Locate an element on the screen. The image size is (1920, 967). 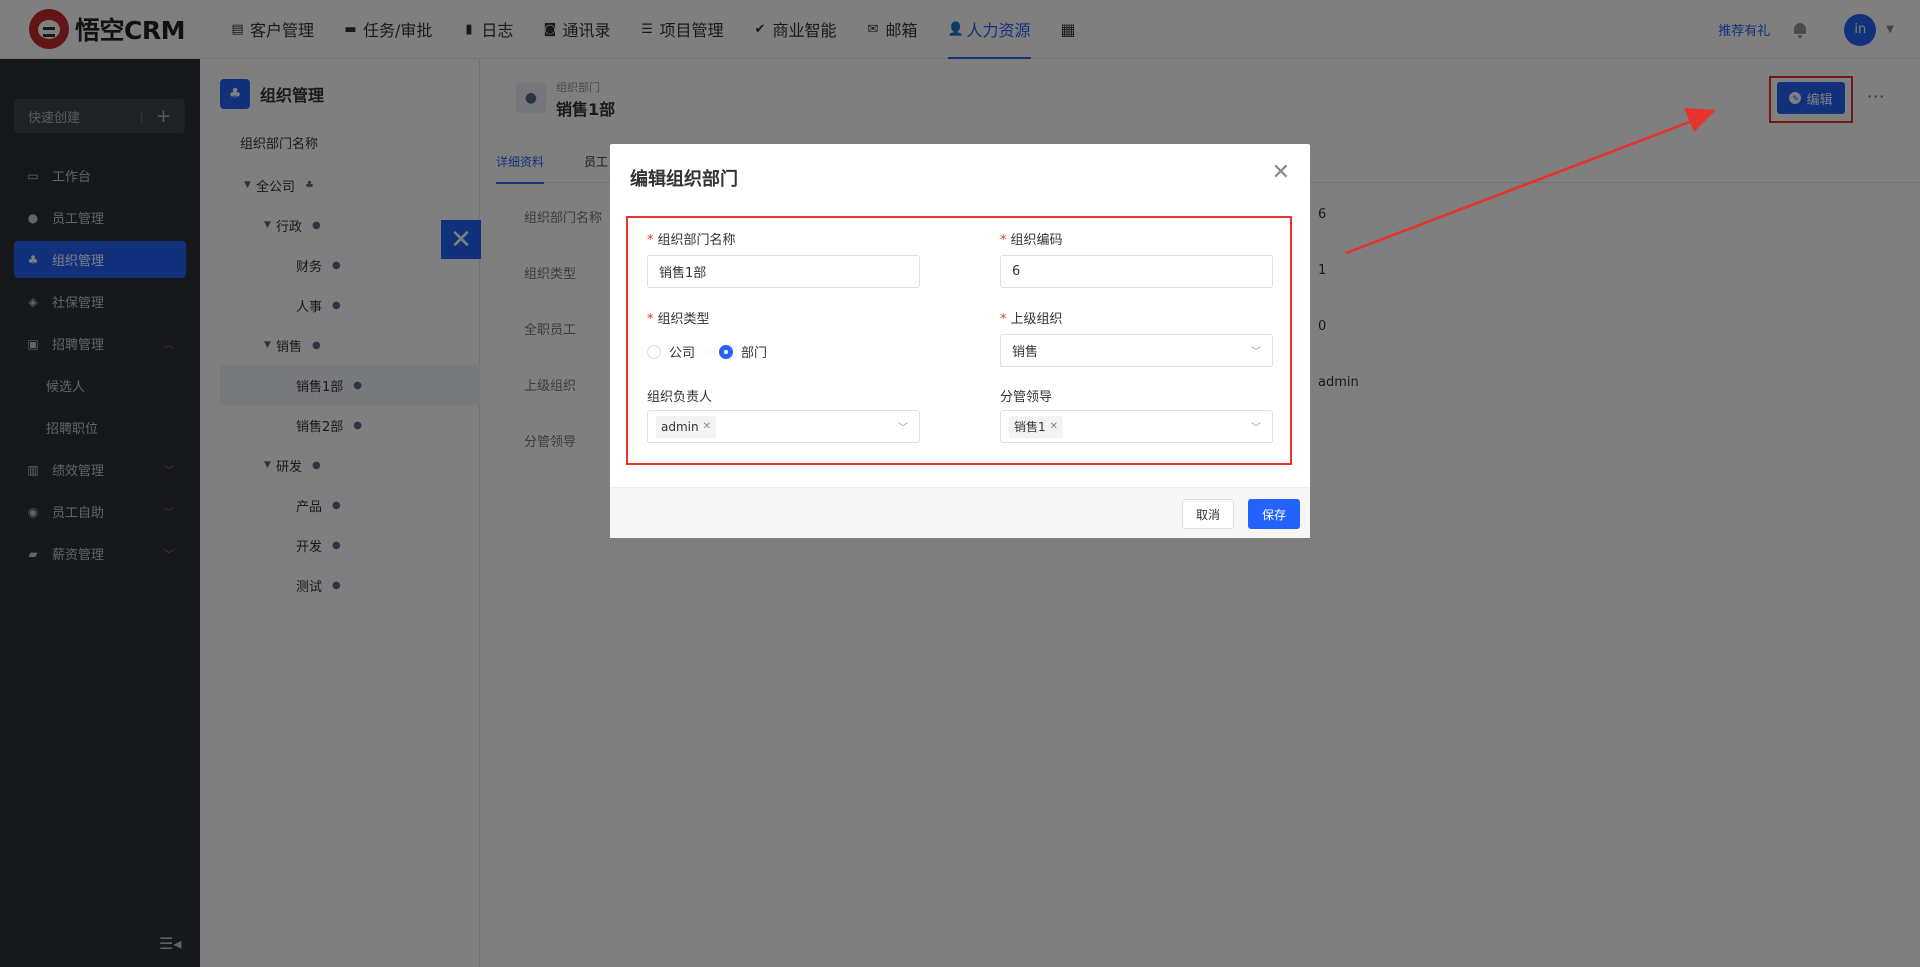
input-value: 6 is located at coordinates (1016, 271).